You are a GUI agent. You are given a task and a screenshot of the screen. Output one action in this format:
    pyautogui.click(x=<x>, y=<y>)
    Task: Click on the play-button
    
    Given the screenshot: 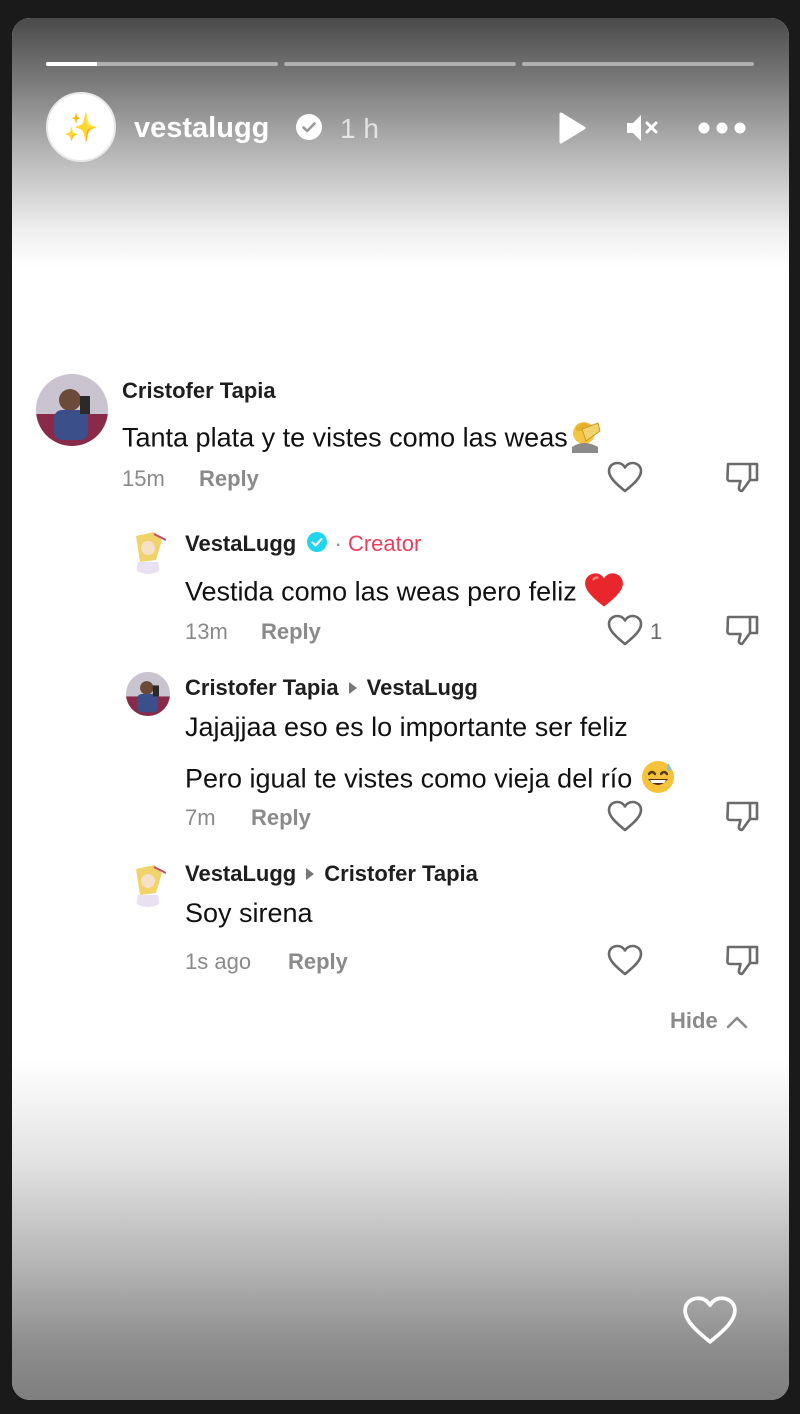 What is the action you would take?
    pyautogui.click(x=572, y=128)
    